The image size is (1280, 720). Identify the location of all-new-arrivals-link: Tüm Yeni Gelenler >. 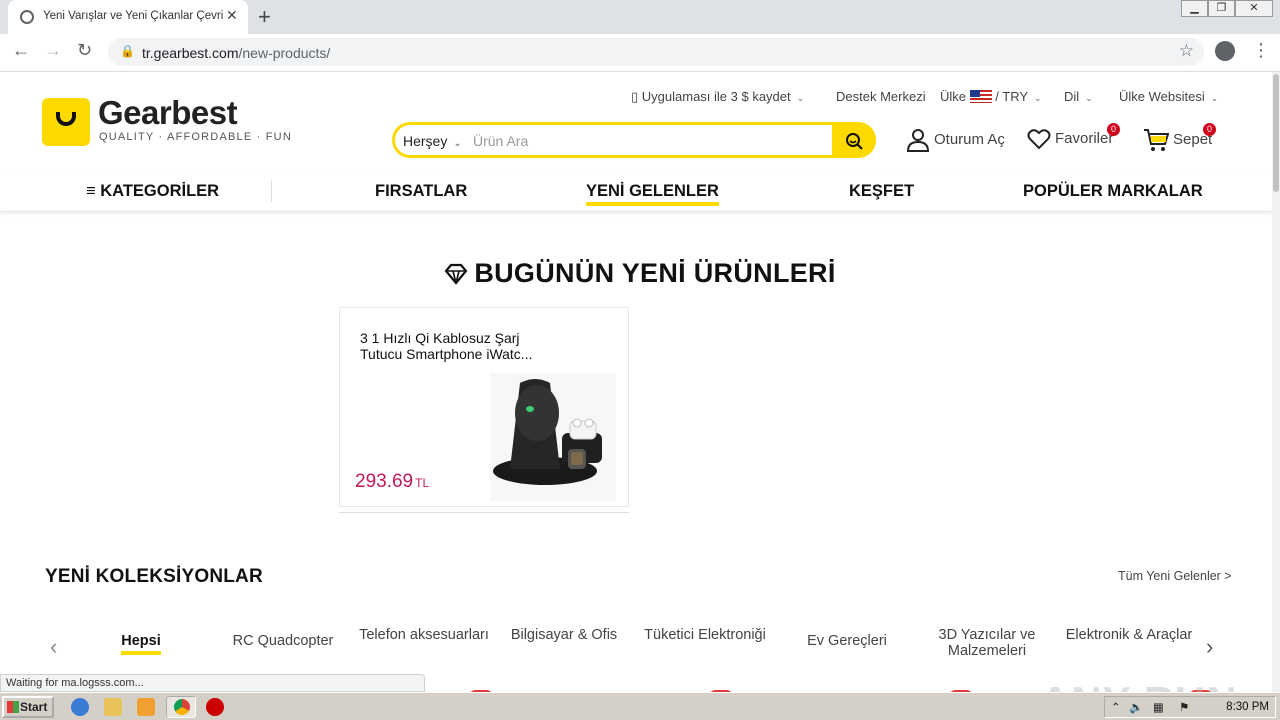
(1175, 576).